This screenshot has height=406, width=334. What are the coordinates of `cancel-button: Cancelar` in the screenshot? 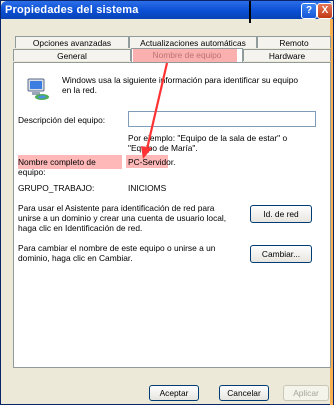 It's located at (244, 393).